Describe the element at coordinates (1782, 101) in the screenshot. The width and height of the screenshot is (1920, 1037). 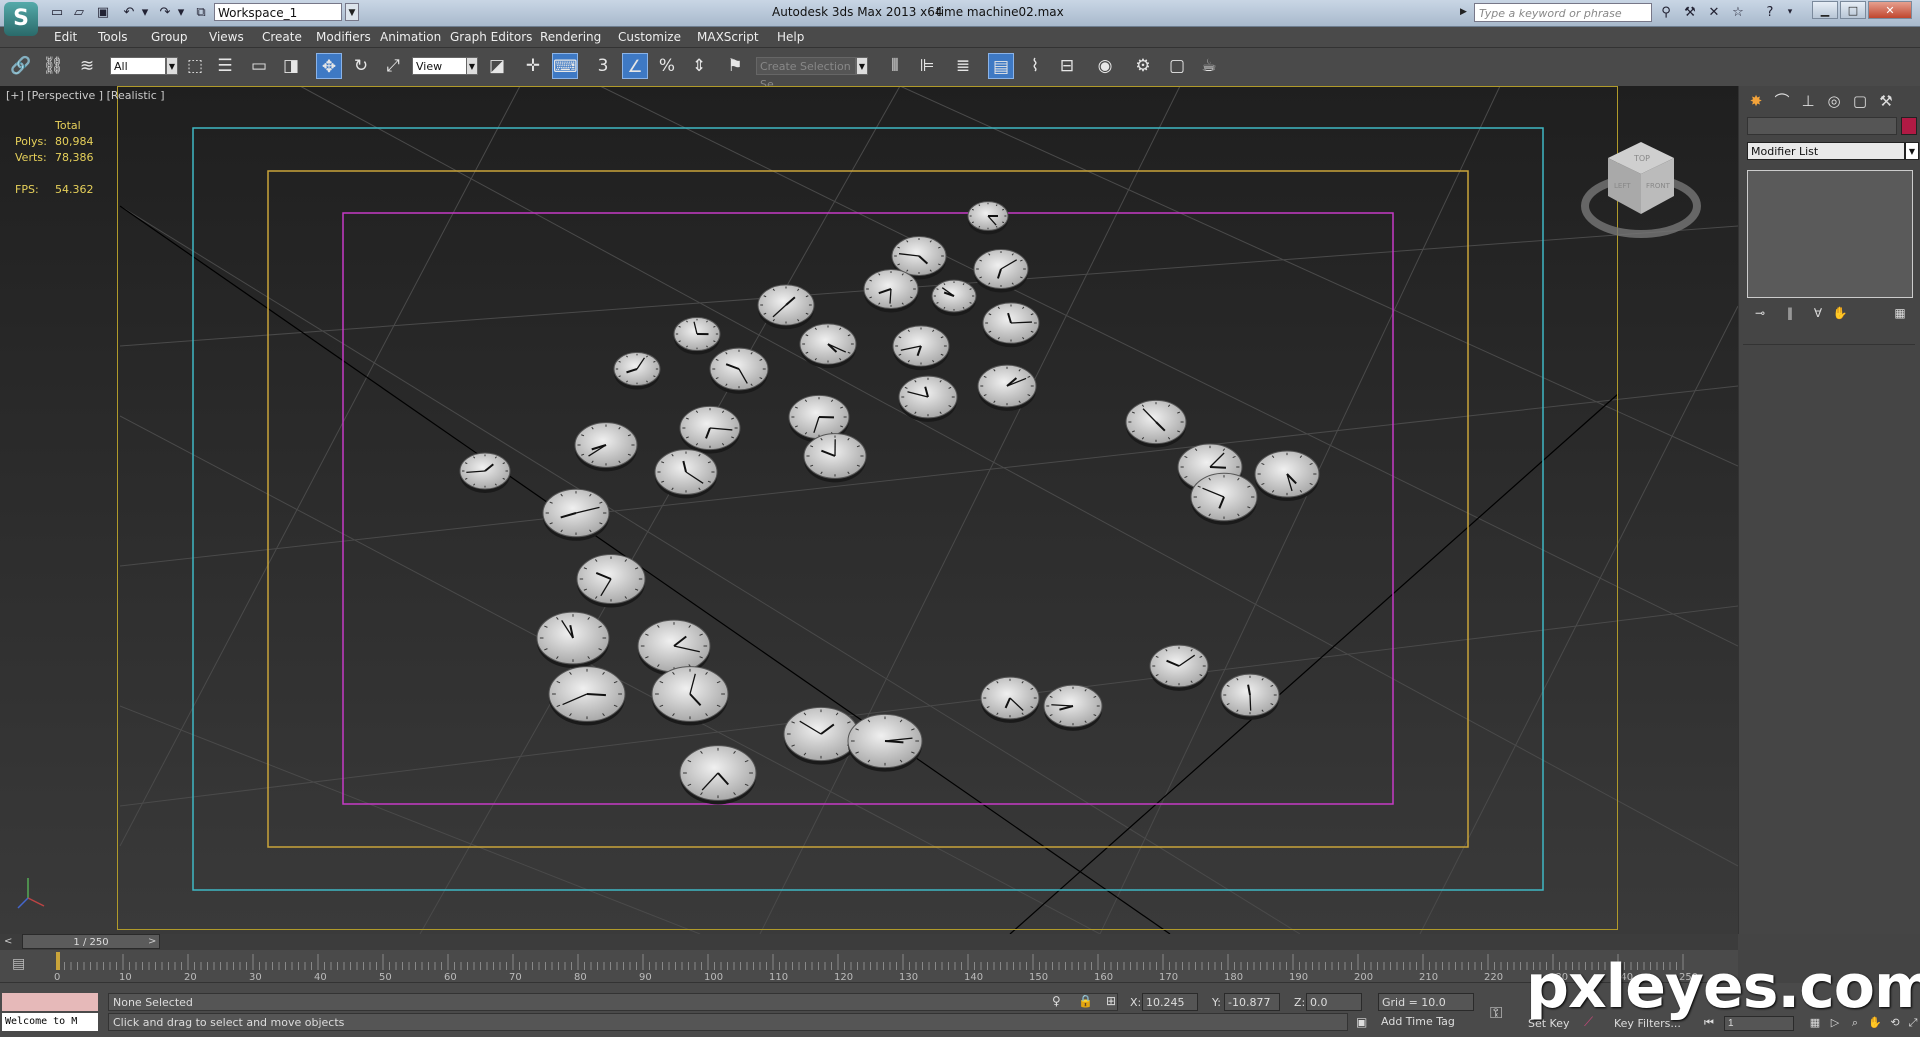
I see `modify-tab-icon: ⌒` at that location.